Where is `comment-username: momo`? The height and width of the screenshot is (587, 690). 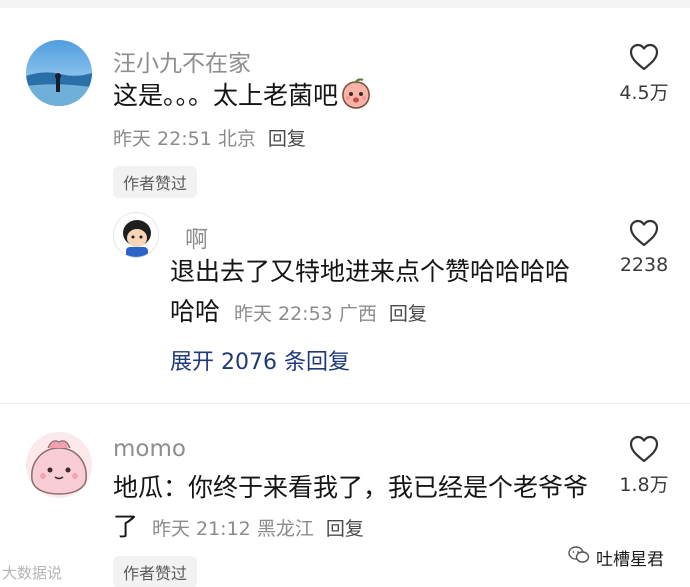 comment-username: momo is located at coordinates (149, 449).